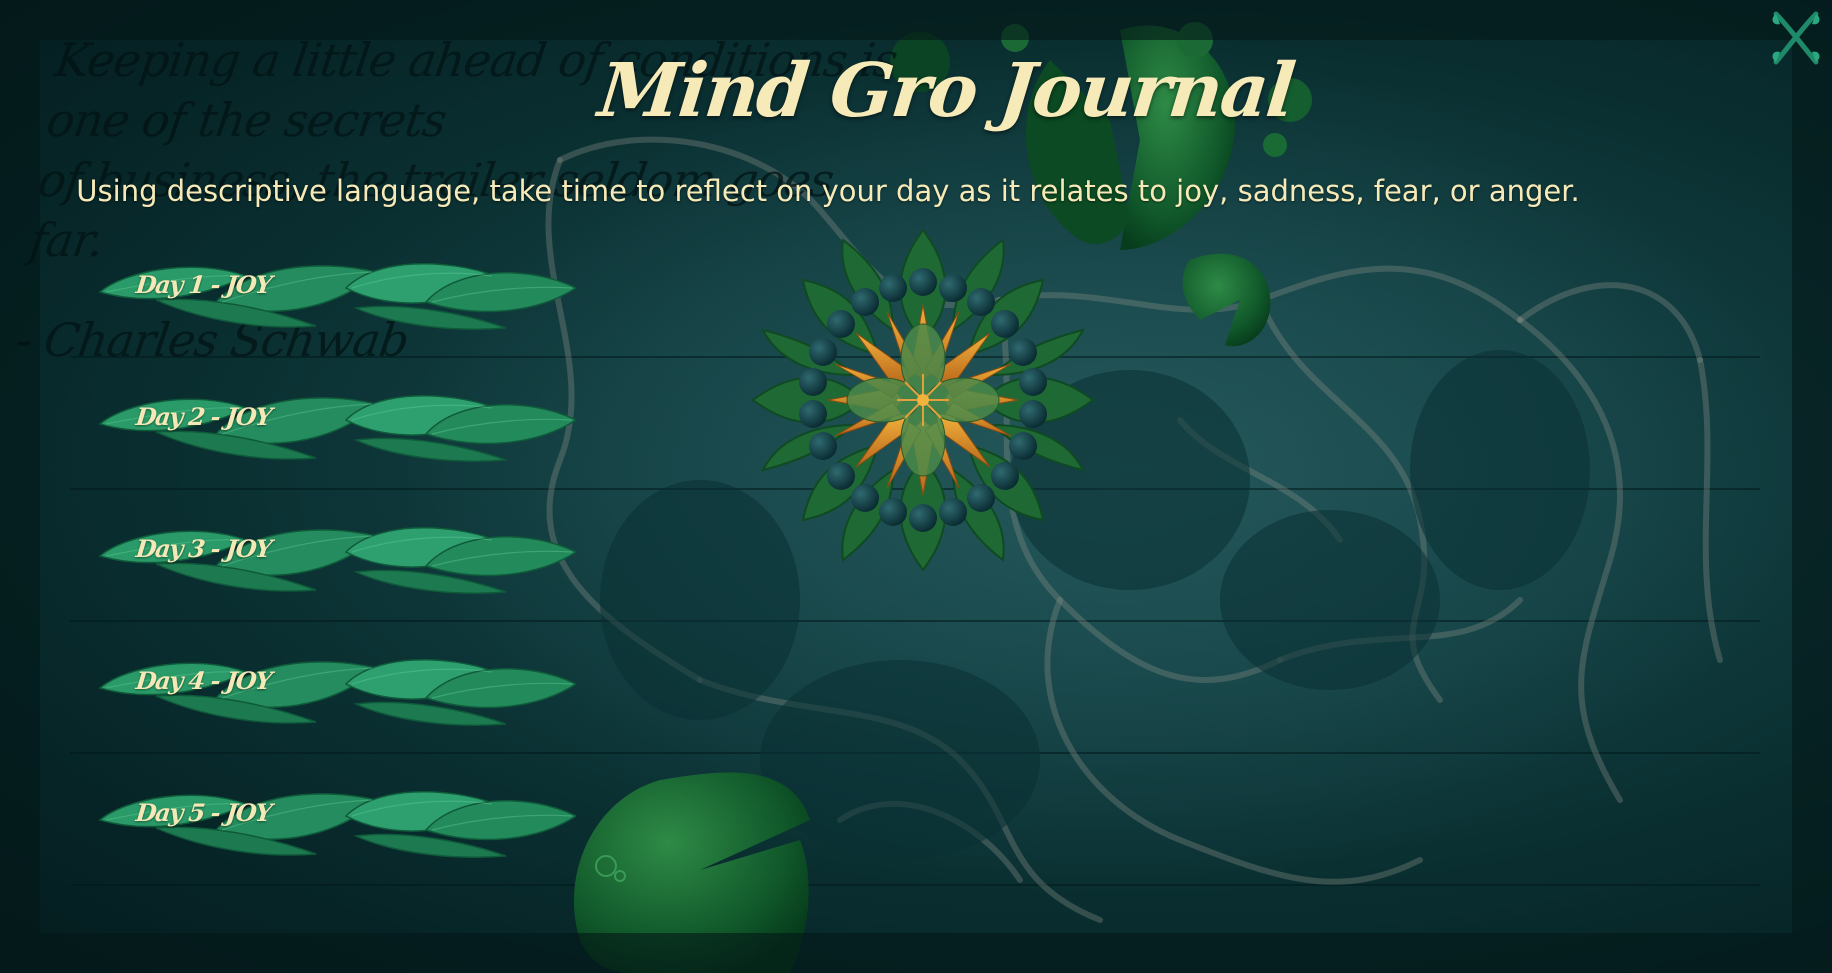 This screenshot has height=973, width=1832. I want to click on day-2-label: Day 2 - JOY, so click(203, 416).